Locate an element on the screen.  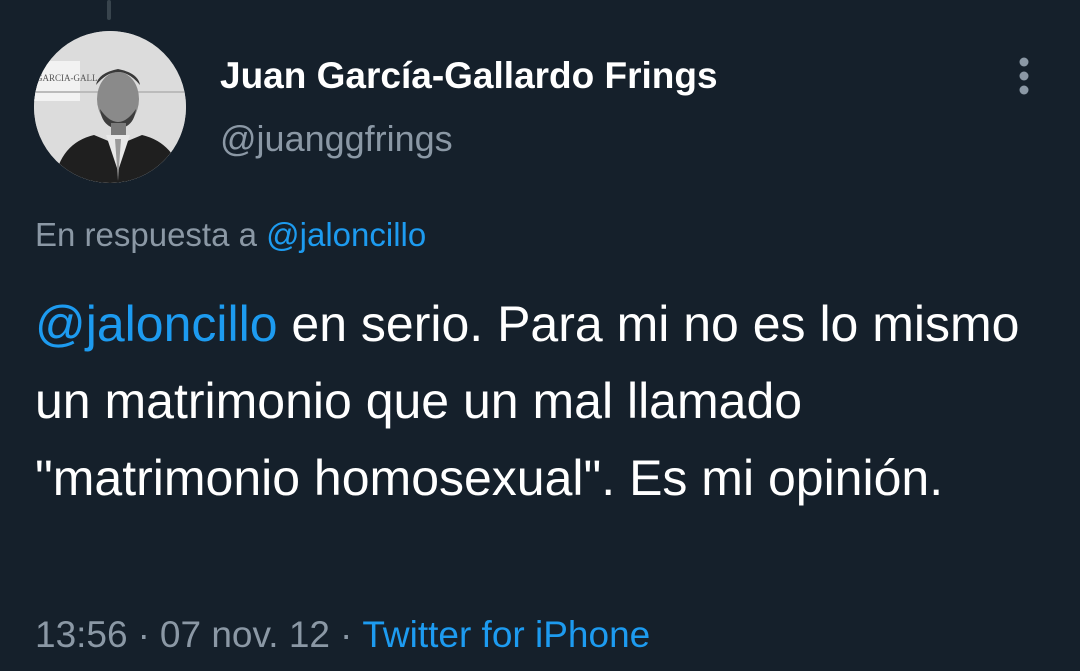
author-handle: @juanggfrings is located at coordinates (336, 139).